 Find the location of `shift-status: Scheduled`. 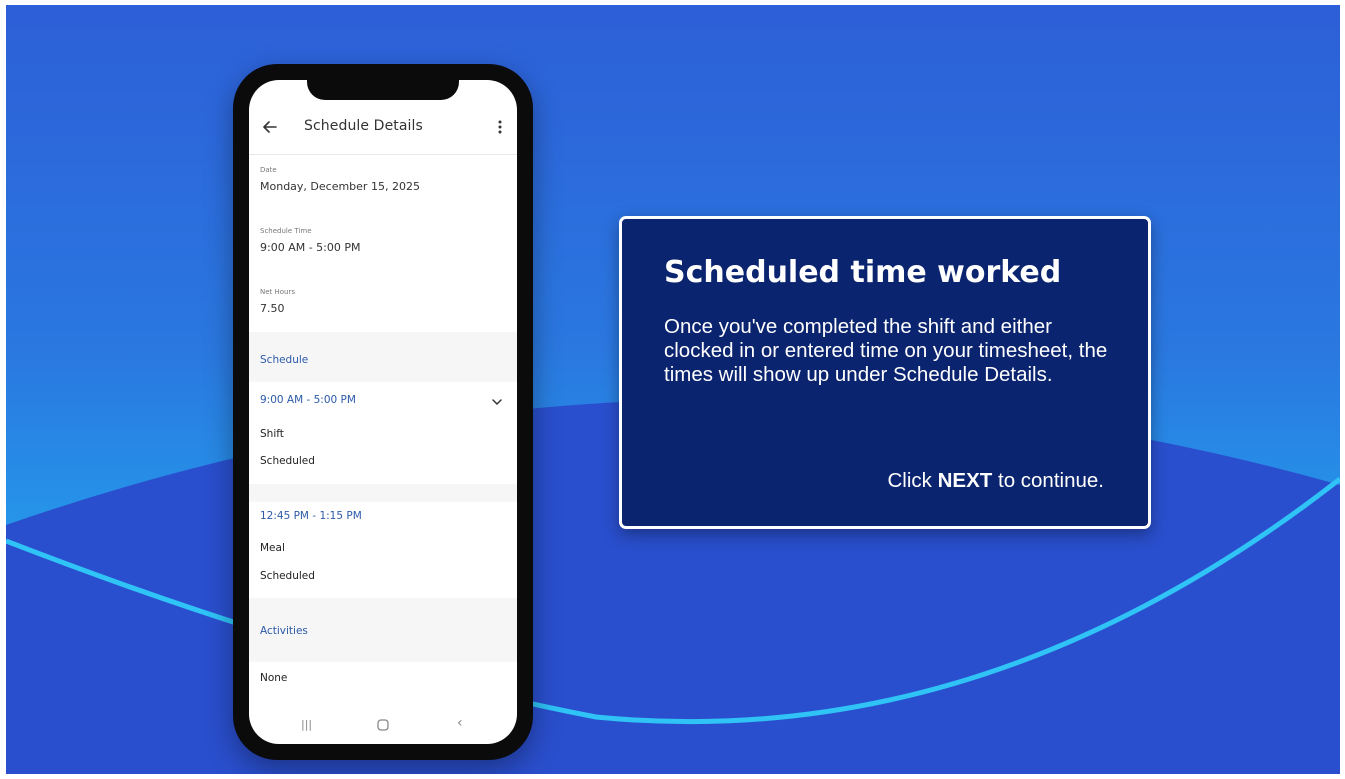

shift-status: Scheduled is located at coordinates (287, 461).